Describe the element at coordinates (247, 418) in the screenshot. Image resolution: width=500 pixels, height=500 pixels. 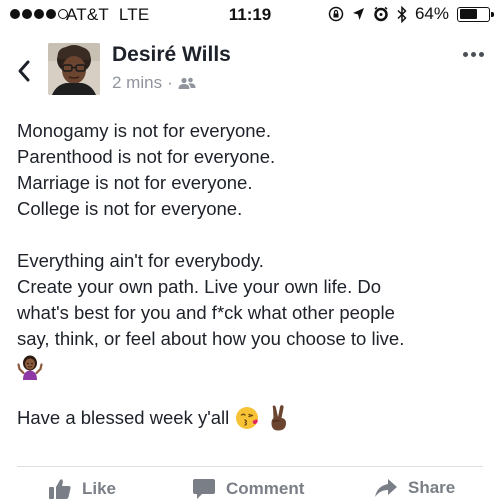
I see `face-blowing-kiss-emoji` at that location.